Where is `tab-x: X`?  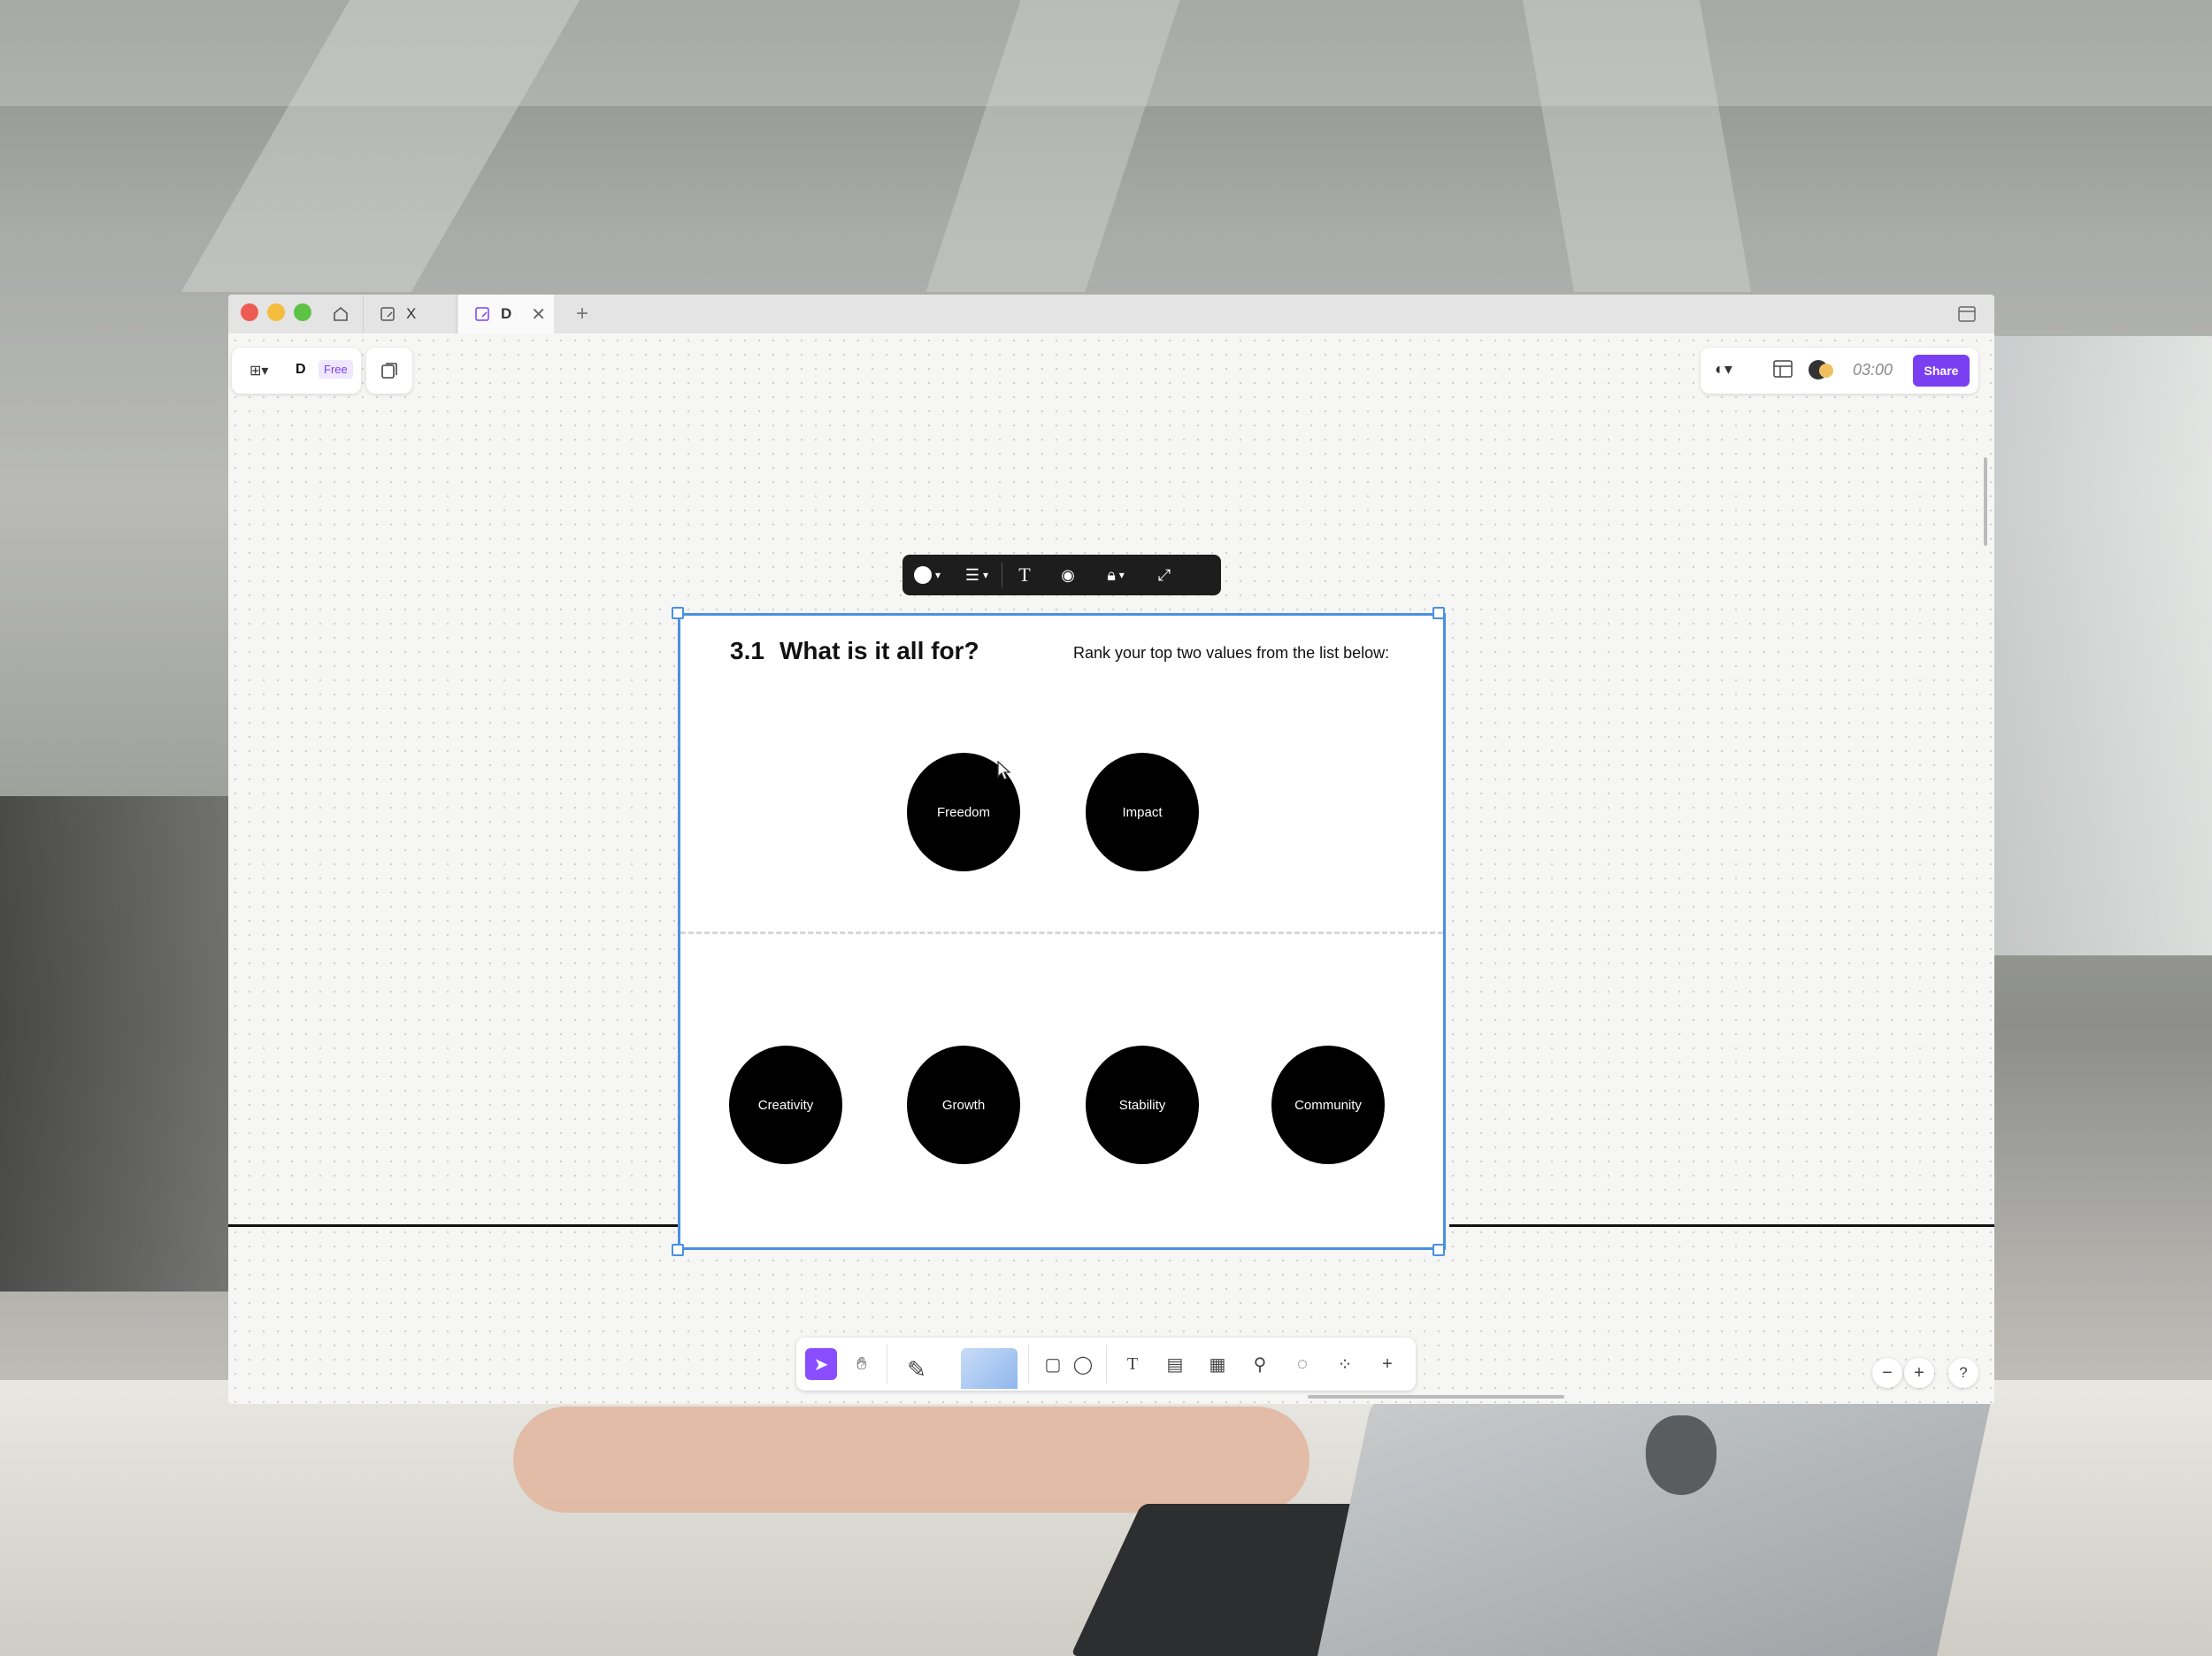
tab-x: X is located at coordinates (411, 314).